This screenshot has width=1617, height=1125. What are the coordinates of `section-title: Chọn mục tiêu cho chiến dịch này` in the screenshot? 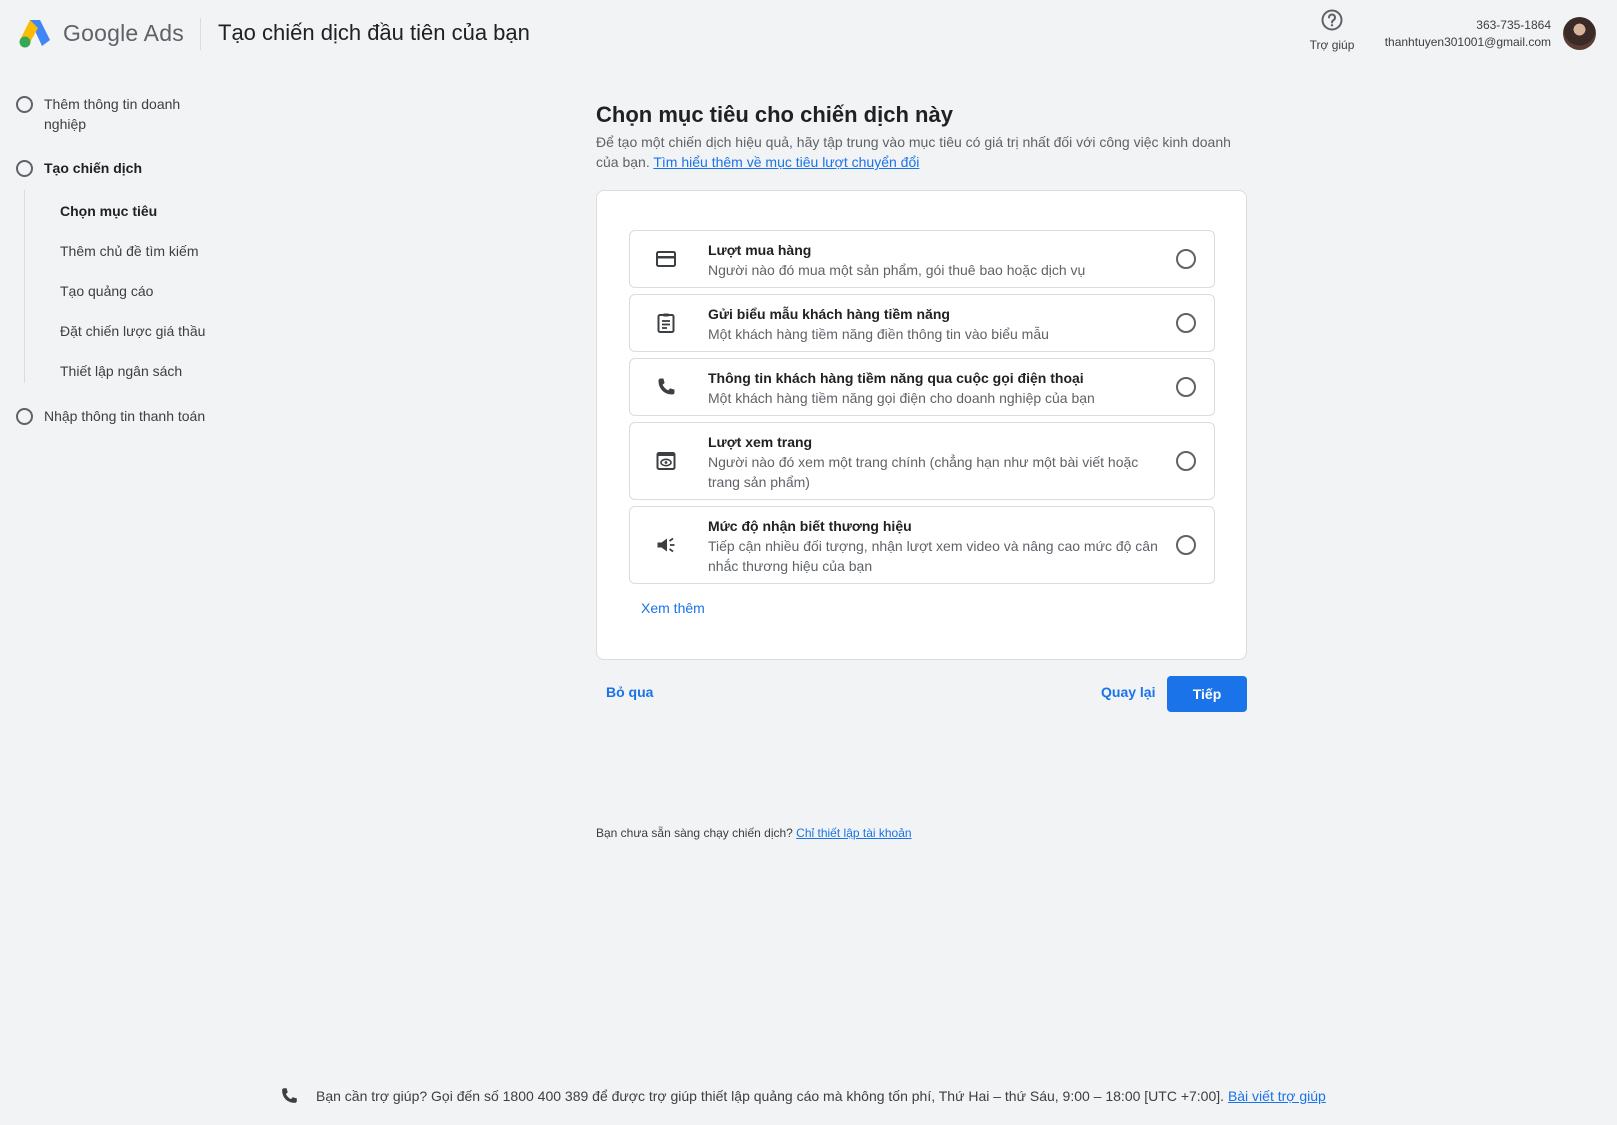 It's located at (774, 114).